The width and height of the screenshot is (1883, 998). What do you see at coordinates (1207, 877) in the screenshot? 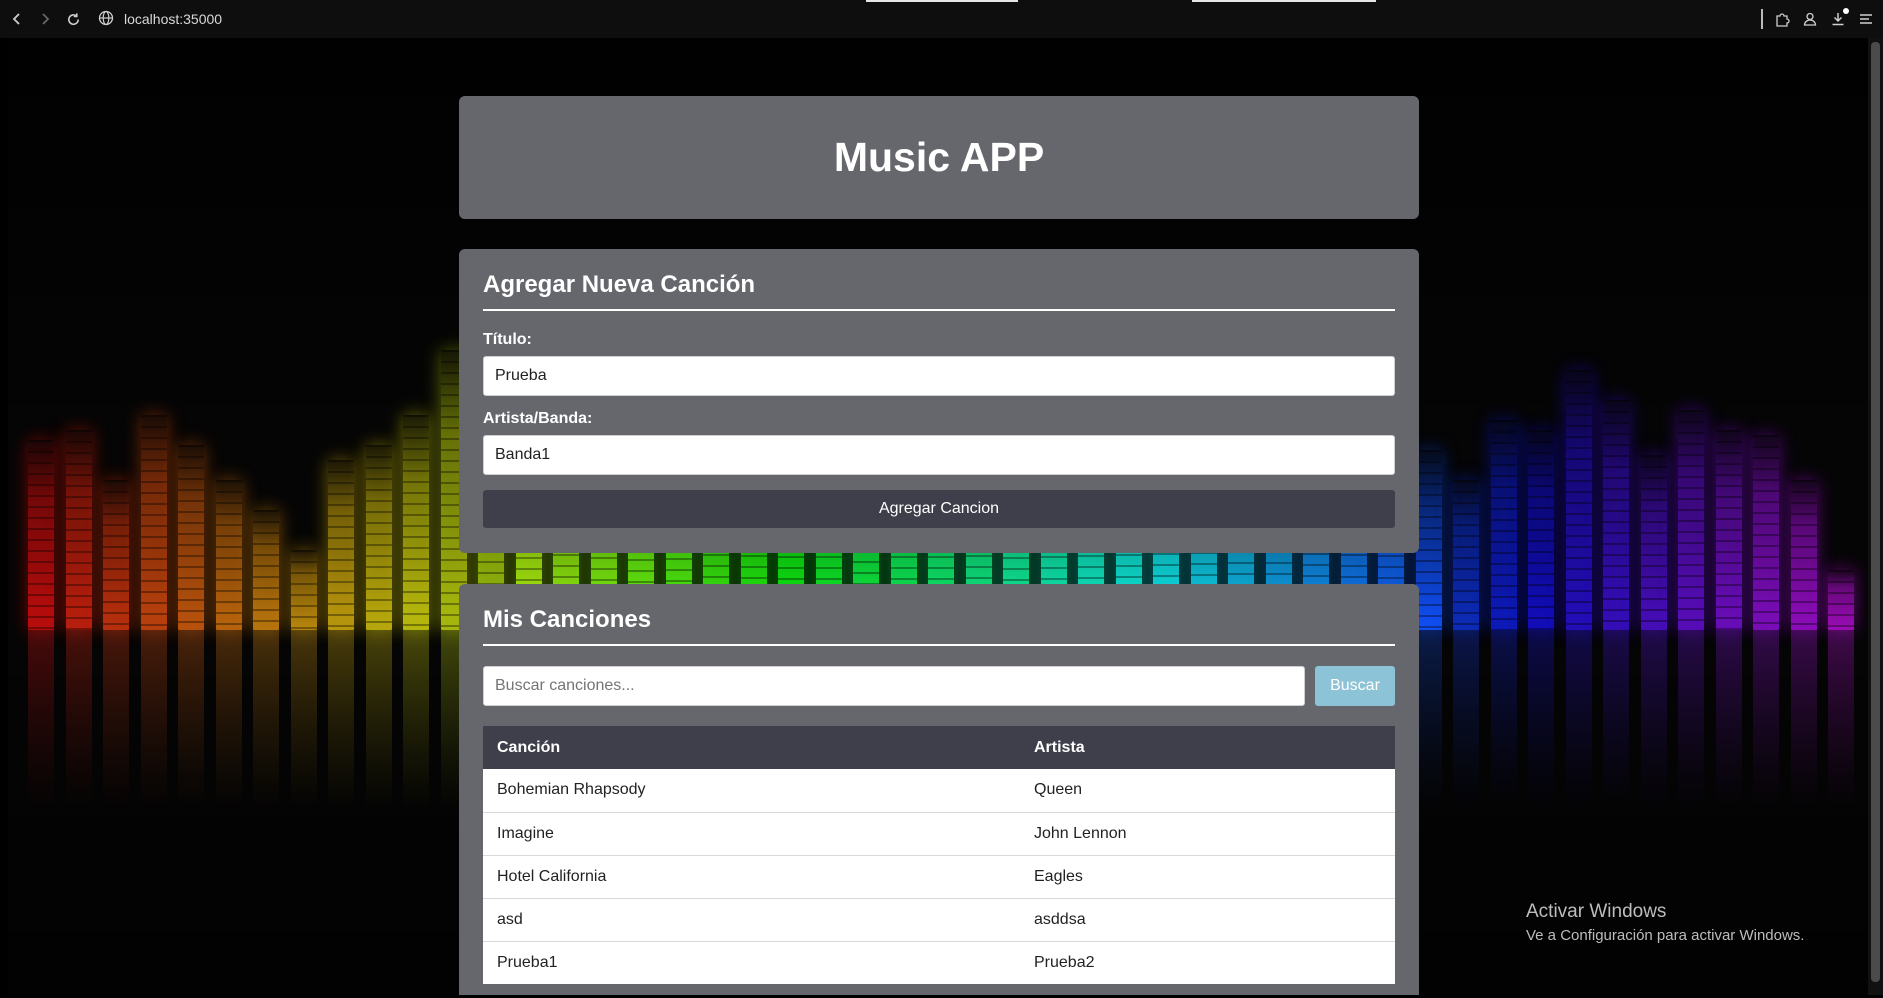
I see `artist-cell: Eagles` at bounding box center [1207, 877].